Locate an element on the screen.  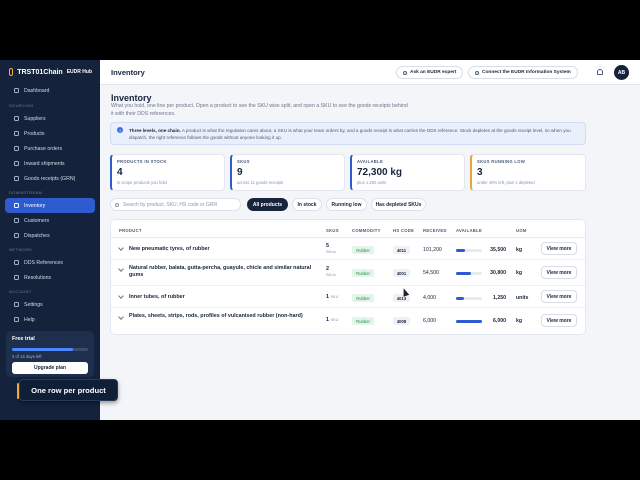
suppliers-icon is located at coordinates (16, 118).